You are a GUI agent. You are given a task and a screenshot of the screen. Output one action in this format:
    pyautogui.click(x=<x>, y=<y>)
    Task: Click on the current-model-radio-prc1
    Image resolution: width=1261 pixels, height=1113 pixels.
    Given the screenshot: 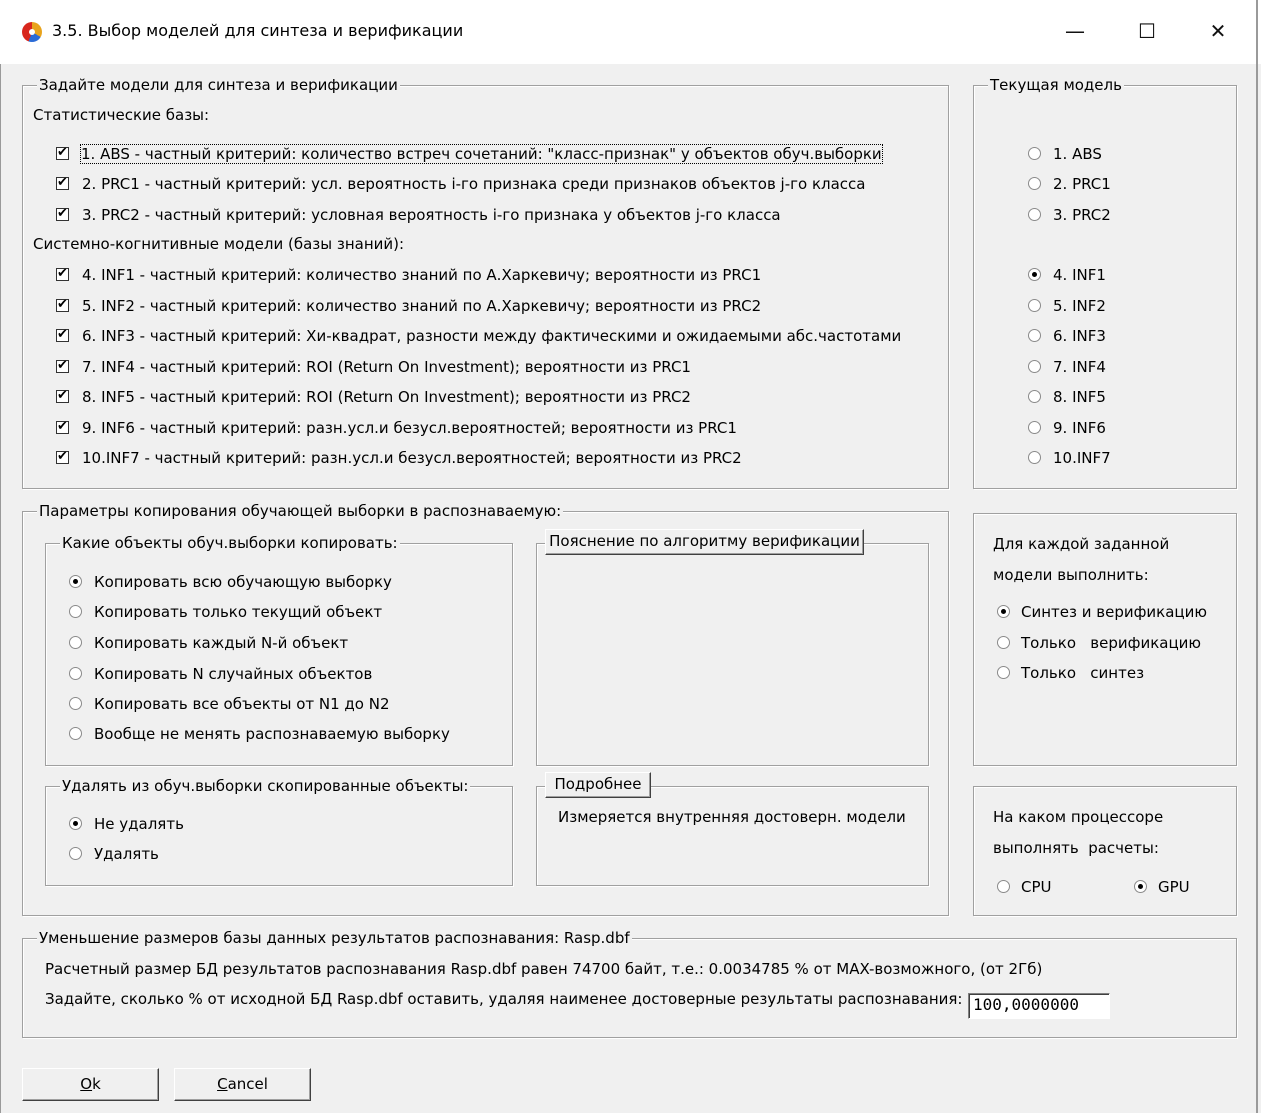 What is the action you would take?
    pyautogui.click(x=1034, y=183)
    